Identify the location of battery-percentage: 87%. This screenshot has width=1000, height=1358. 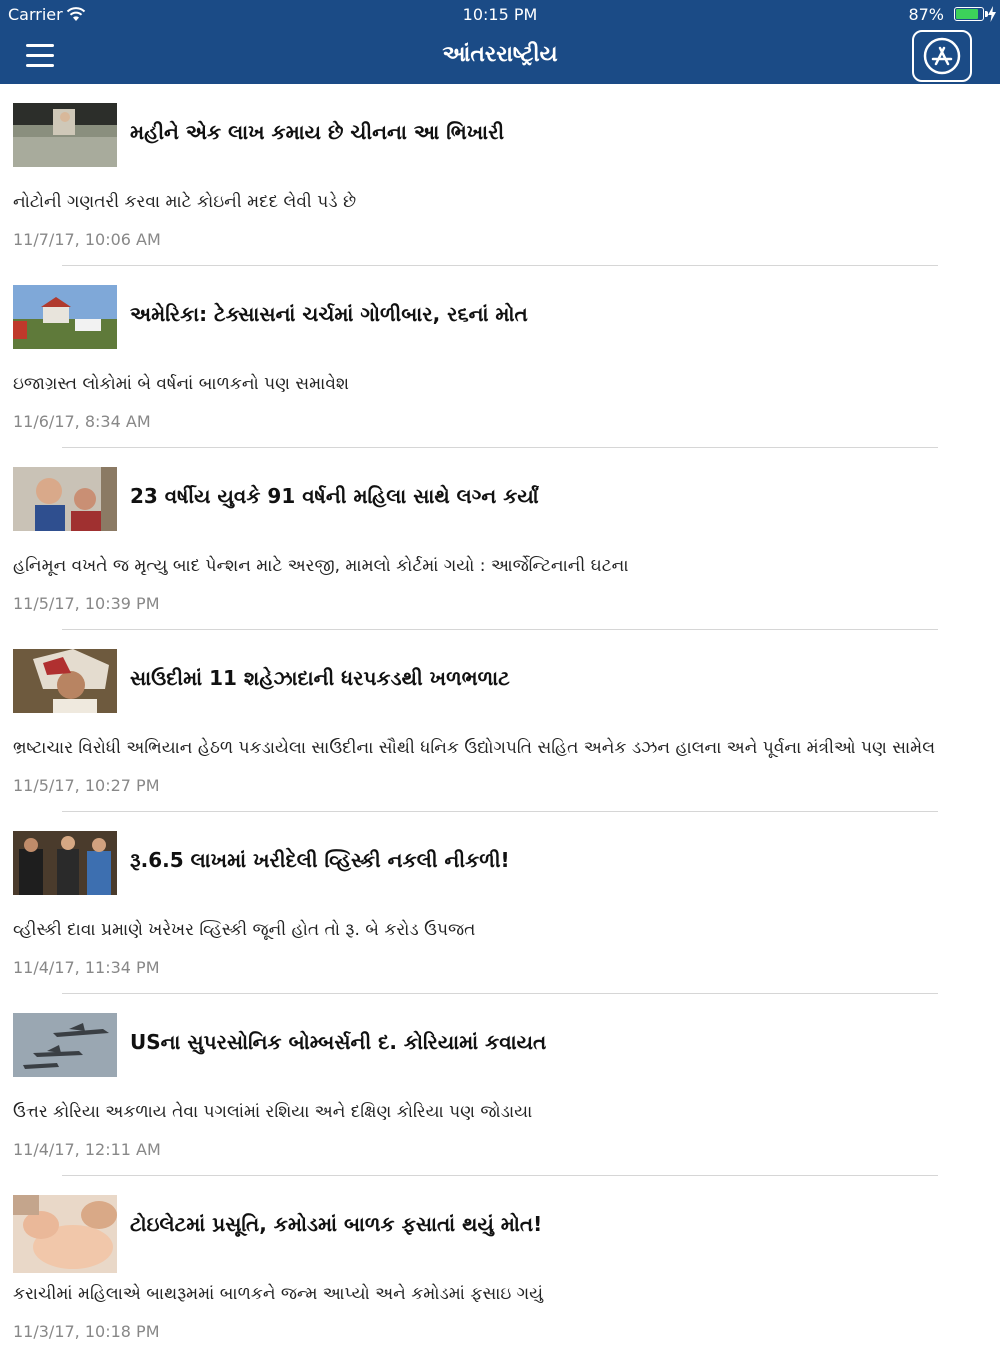
(926, 14).